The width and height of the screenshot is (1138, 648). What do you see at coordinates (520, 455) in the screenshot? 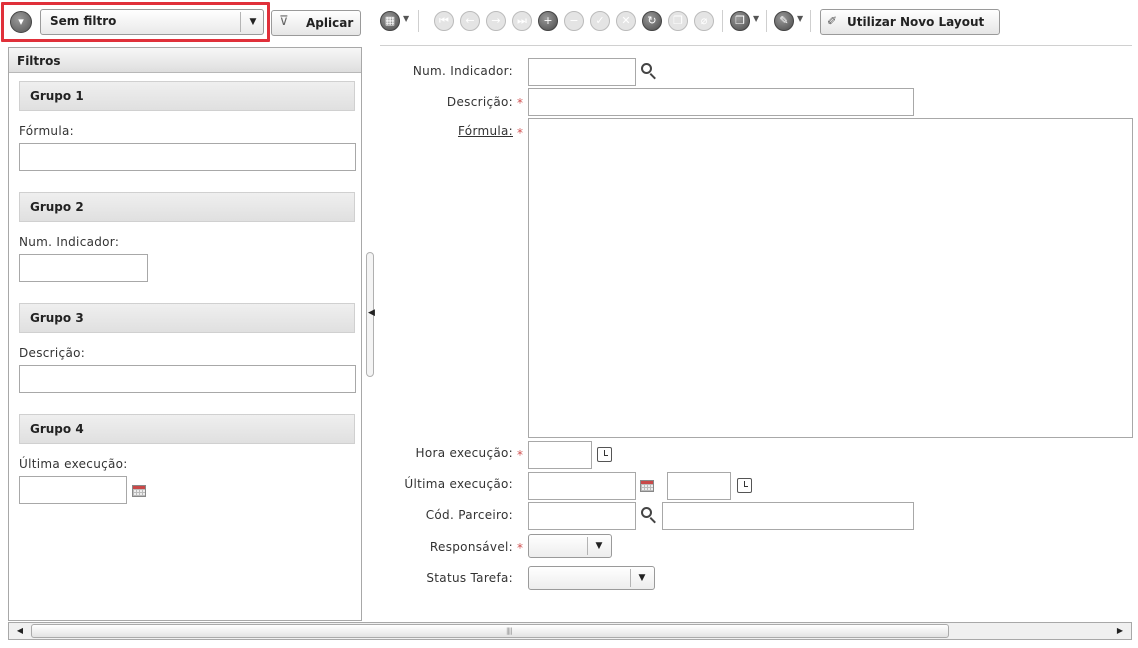
I see `hora-execucao-required-mark: *` at bounding box center [520, 455].